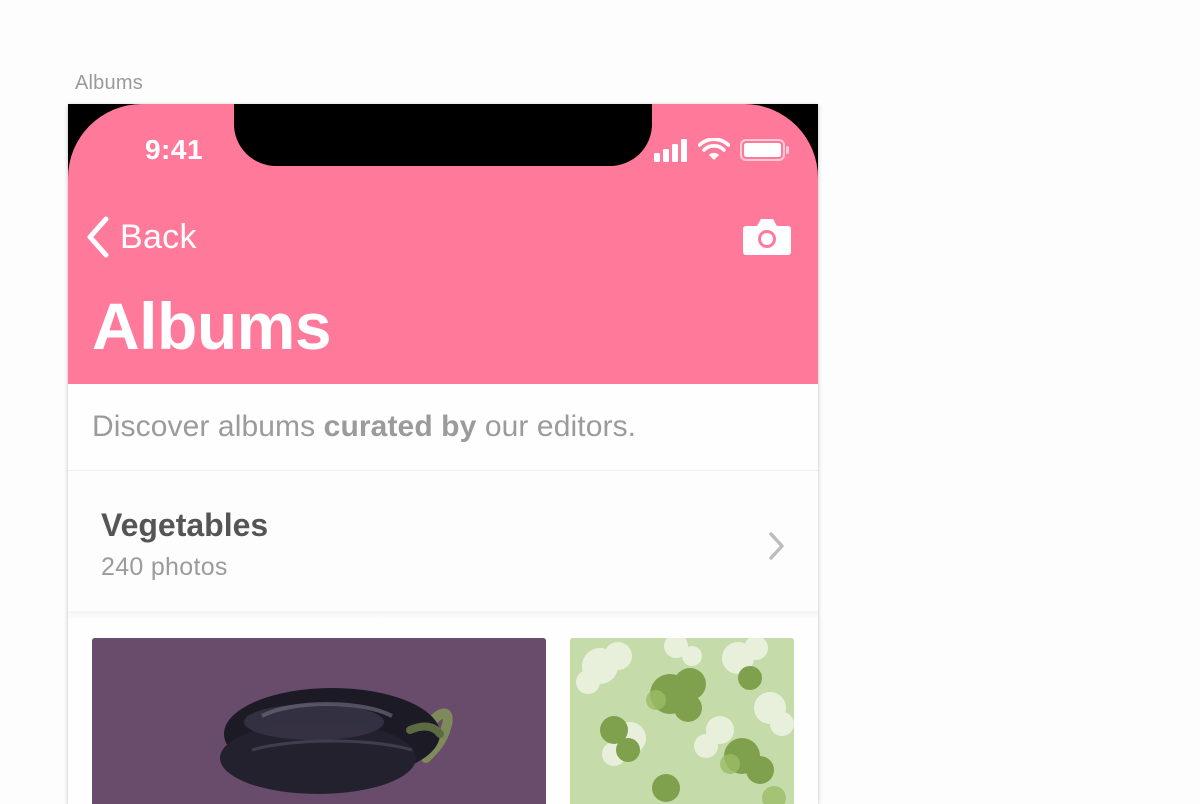 The width and height of the screenshot is (1200, 804). What do you see at coordinates (443, 615) in the screenshot?
I see `row-separator` at bounding box center [443, 615].